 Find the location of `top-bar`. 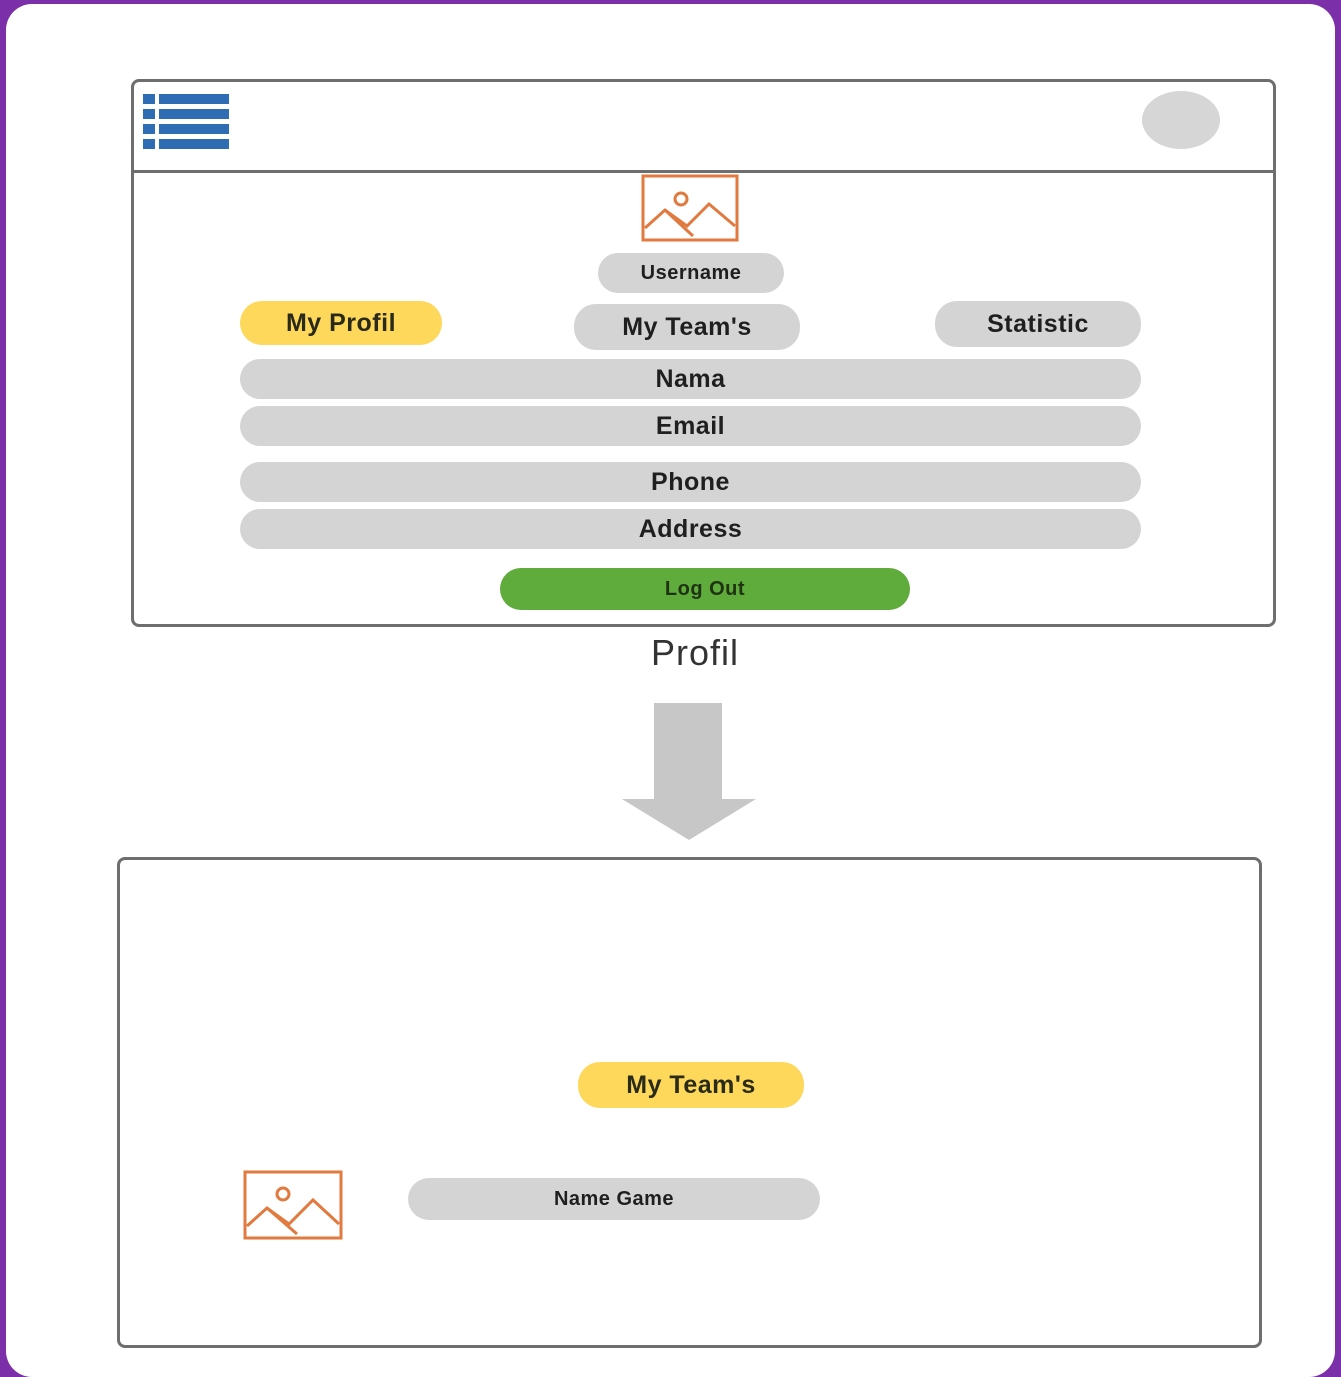

top-bar is located at coordinates (703, 127).